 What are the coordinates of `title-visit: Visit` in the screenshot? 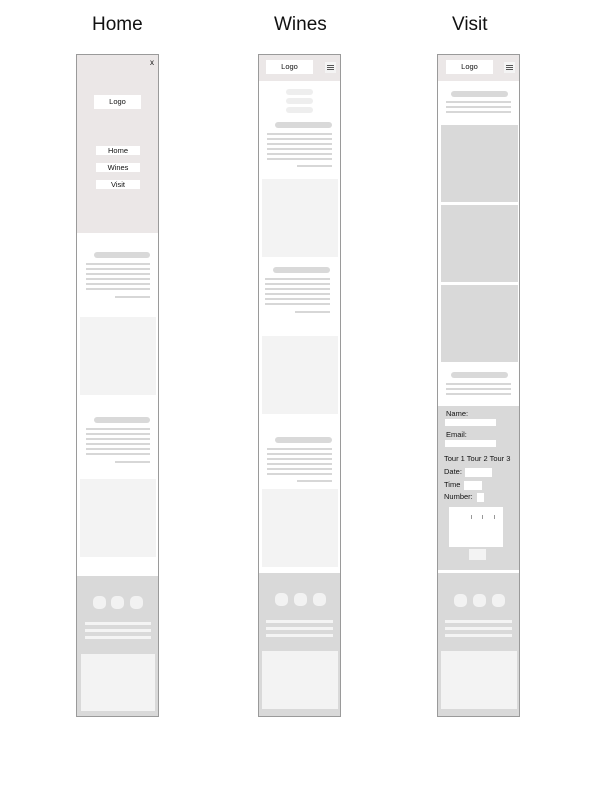 It's located at (470, 24).